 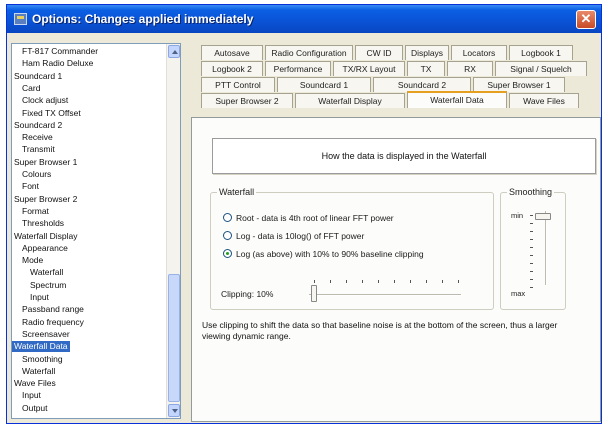 I want to click on tab-signal-squelch: Signal / Squelch, so click(x=541, y=68).